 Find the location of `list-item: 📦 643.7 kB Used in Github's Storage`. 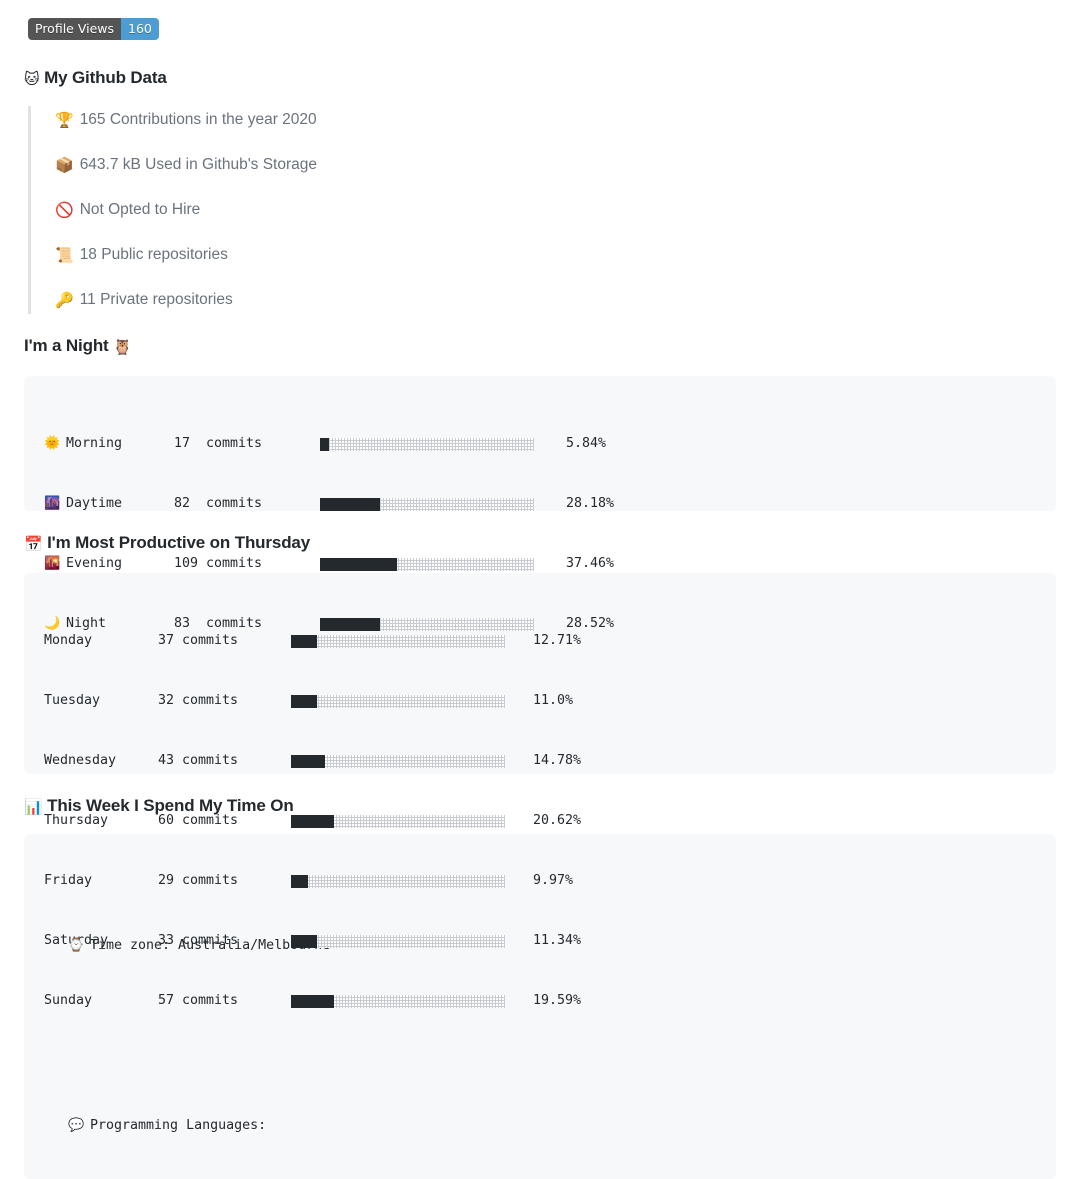

list-item: 📦 643.7 kB Used in Github's Storage is located at coordinates (555, 165).